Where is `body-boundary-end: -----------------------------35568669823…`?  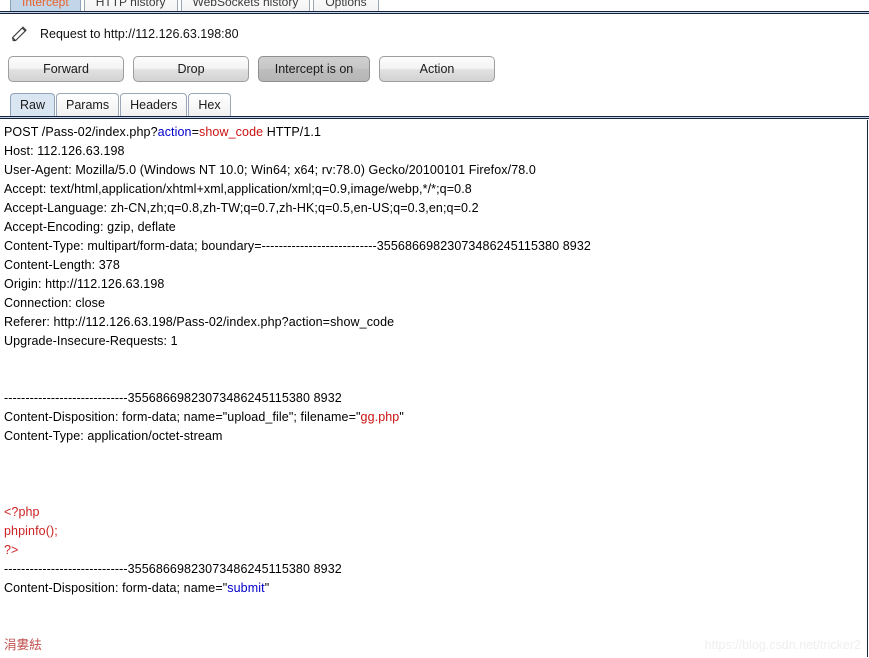 body-boundary-end: -----------------------------35568669823… is located at coordinates (435, 656).